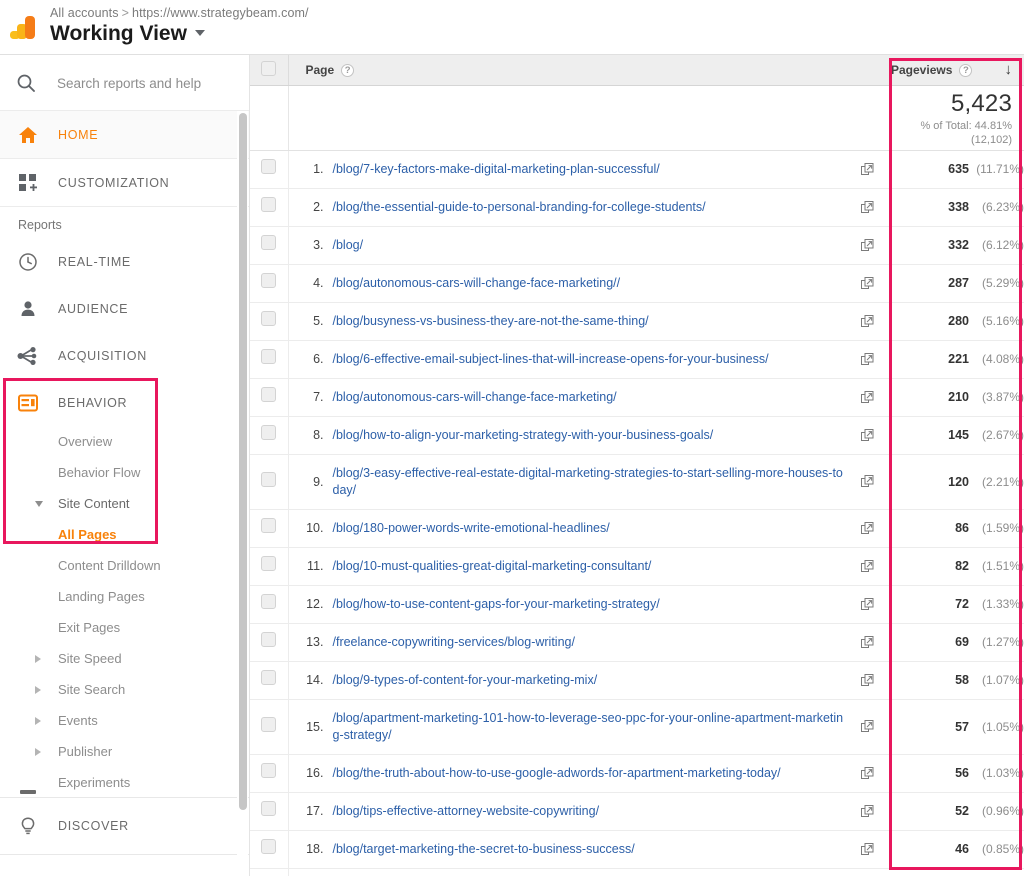 This screenshot has height=876, width=1024. What do you see at coordinates (127, 34) in the screenshot?
I see `page-title: Working View` at bounding box center [127, 34].